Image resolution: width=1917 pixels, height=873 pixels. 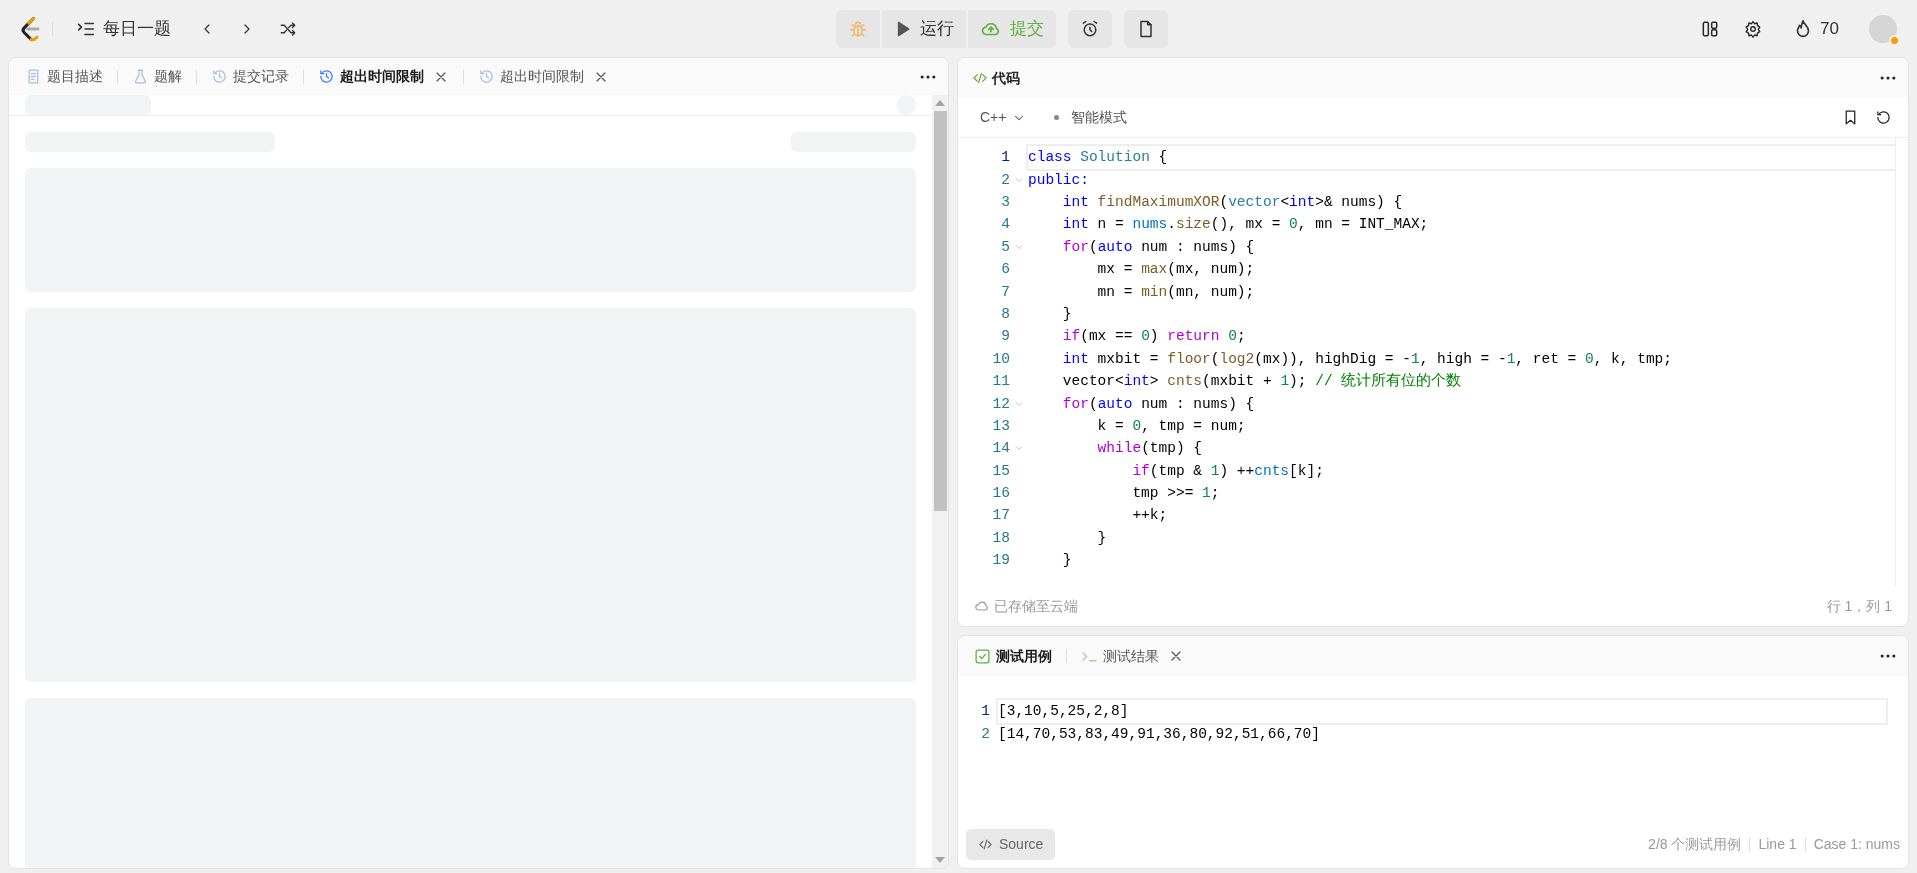 What do you see at coordinates (1000, 516) in the screenshot?
I see `line-number: 17` at bounding box center [1000, 516].